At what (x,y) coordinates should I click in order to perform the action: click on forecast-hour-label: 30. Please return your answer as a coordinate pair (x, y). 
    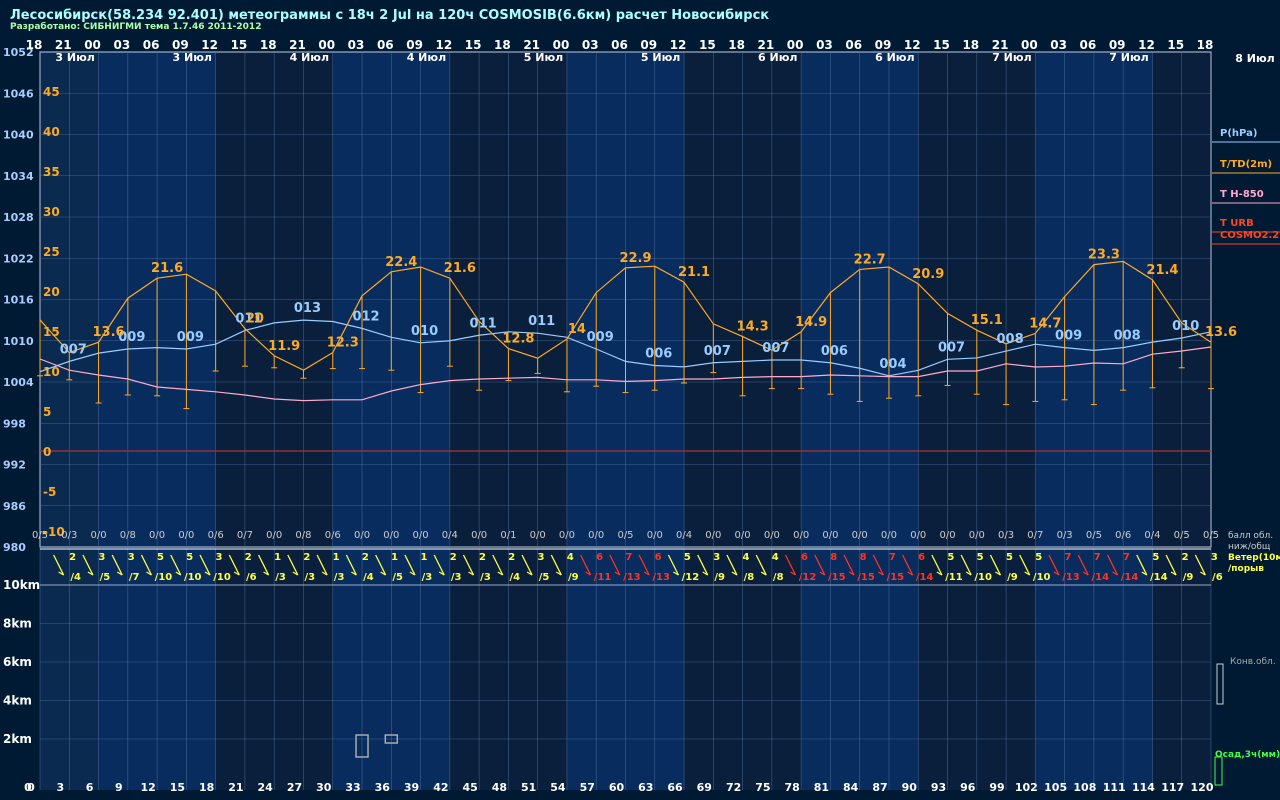
    Looking at the image, I should click on (324, 787).